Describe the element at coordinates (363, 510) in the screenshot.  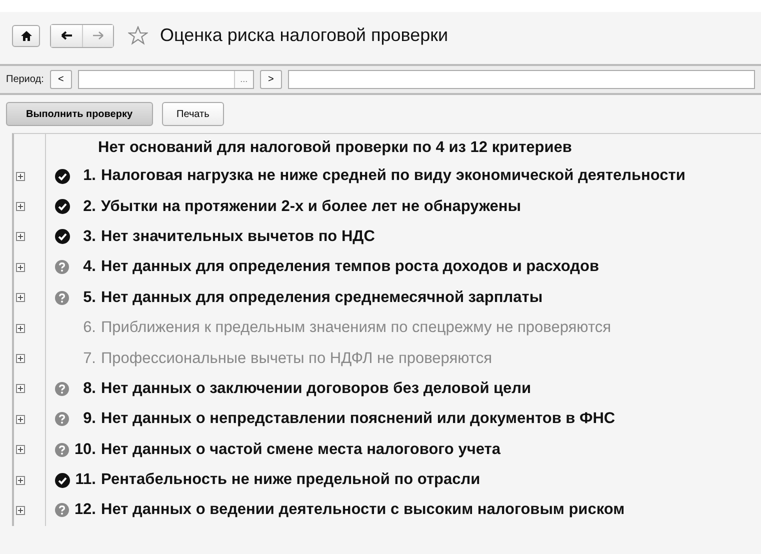
I see `criterion-text: Нет данных о ведении деятельности с высоким налоговым риском` at that location.